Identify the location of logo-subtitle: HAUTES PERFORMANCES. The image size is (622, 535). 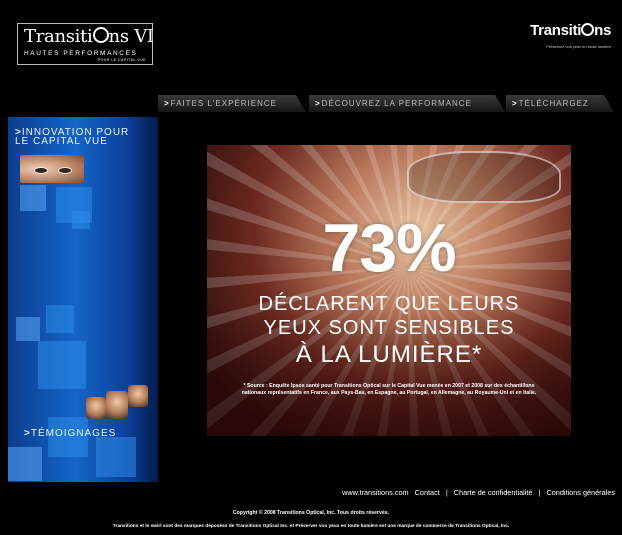
(81, 53).